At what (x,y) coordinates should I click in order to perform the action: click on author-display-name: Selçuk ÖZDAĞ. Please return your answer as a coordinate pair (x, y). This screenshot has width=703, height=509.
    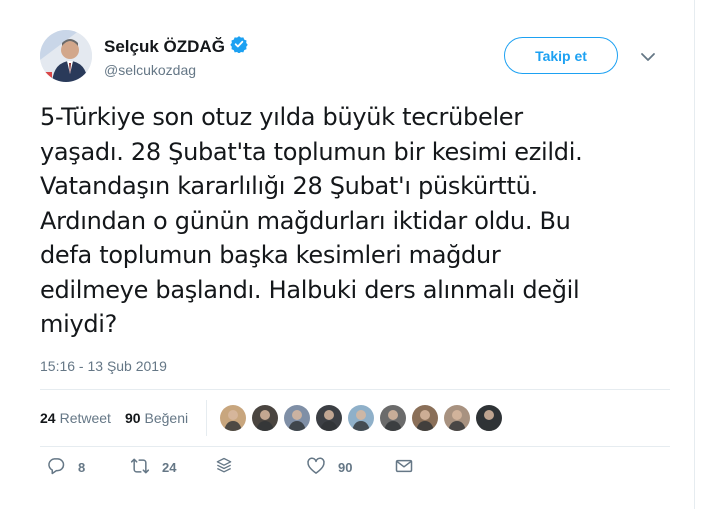
    Looking at the image, I should click on (164, 47).